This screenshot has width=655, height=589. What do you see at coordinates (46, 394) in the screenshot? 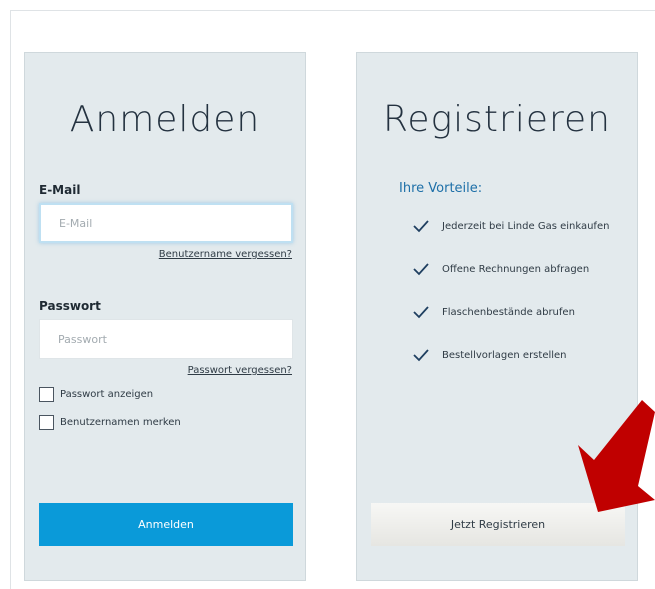
I see `show-password-checkbox` at bounding box center [46, 394].